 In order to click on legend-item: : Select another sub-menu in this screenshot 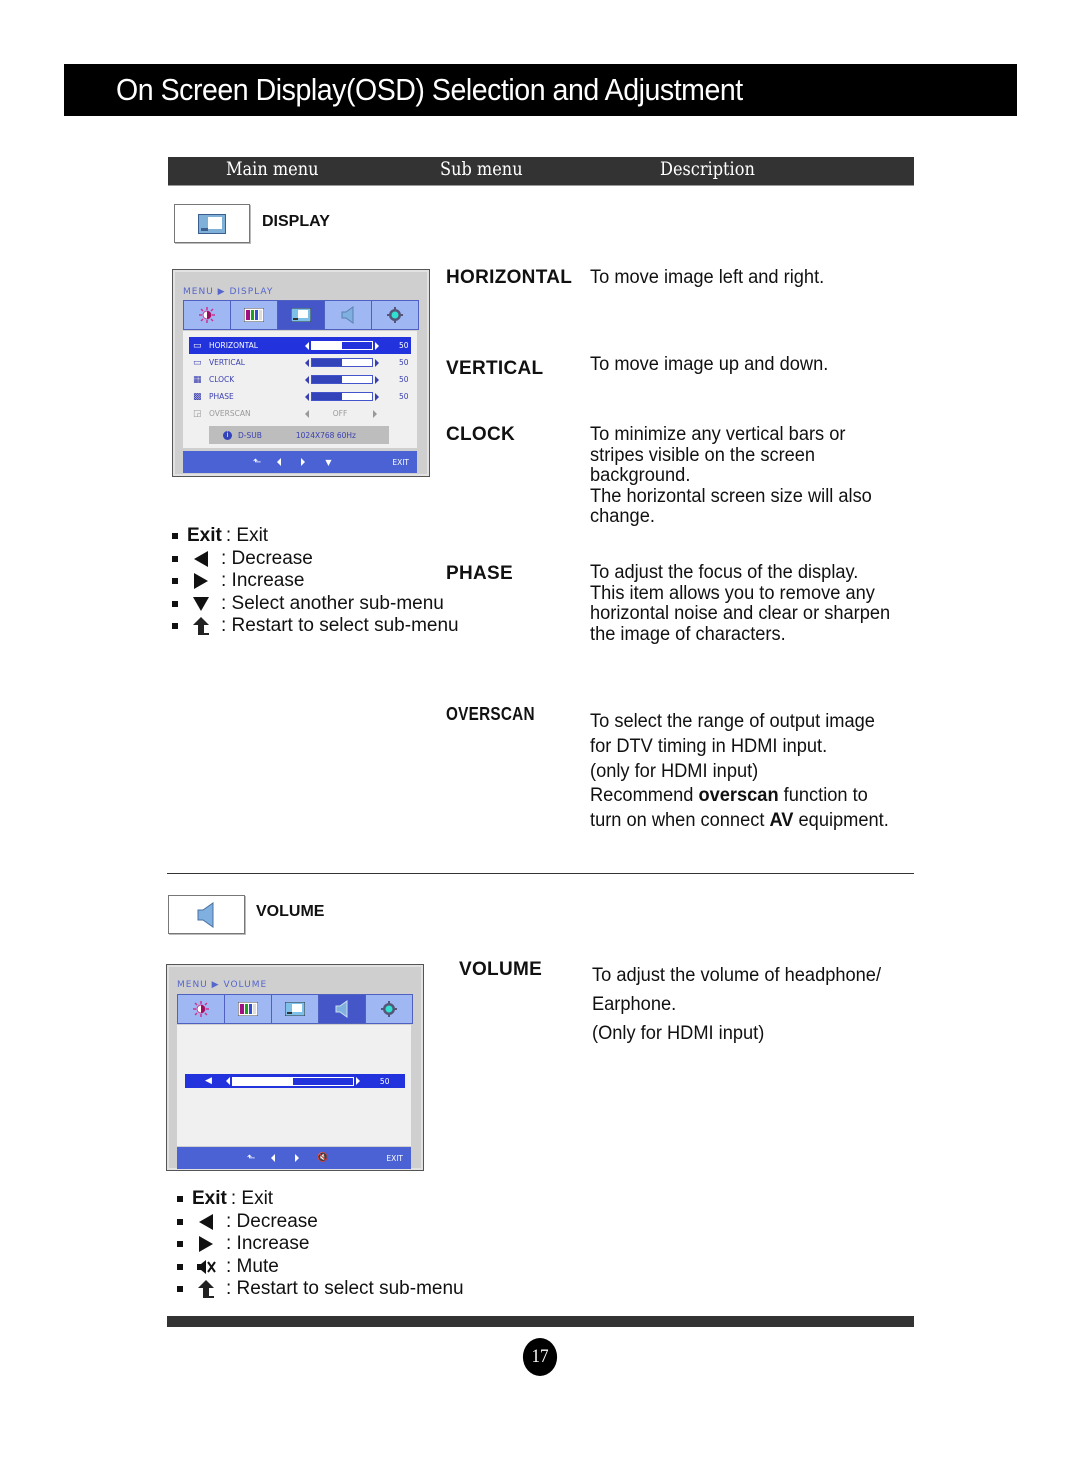, I will do `click(315, 604)`.